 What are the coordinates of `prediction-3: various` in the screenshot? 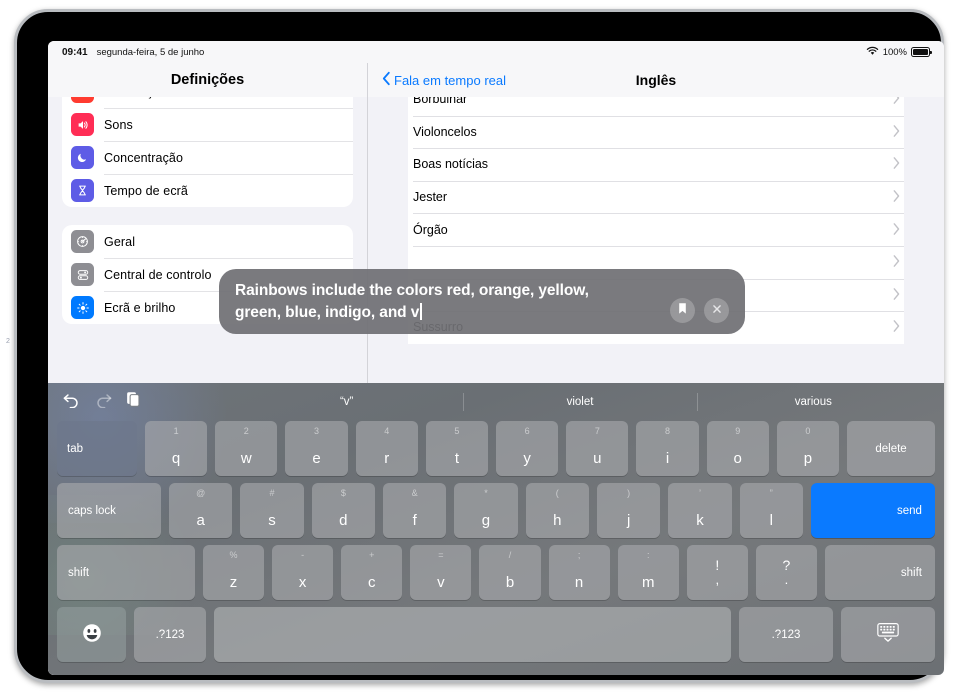 It's located at (813, 402).